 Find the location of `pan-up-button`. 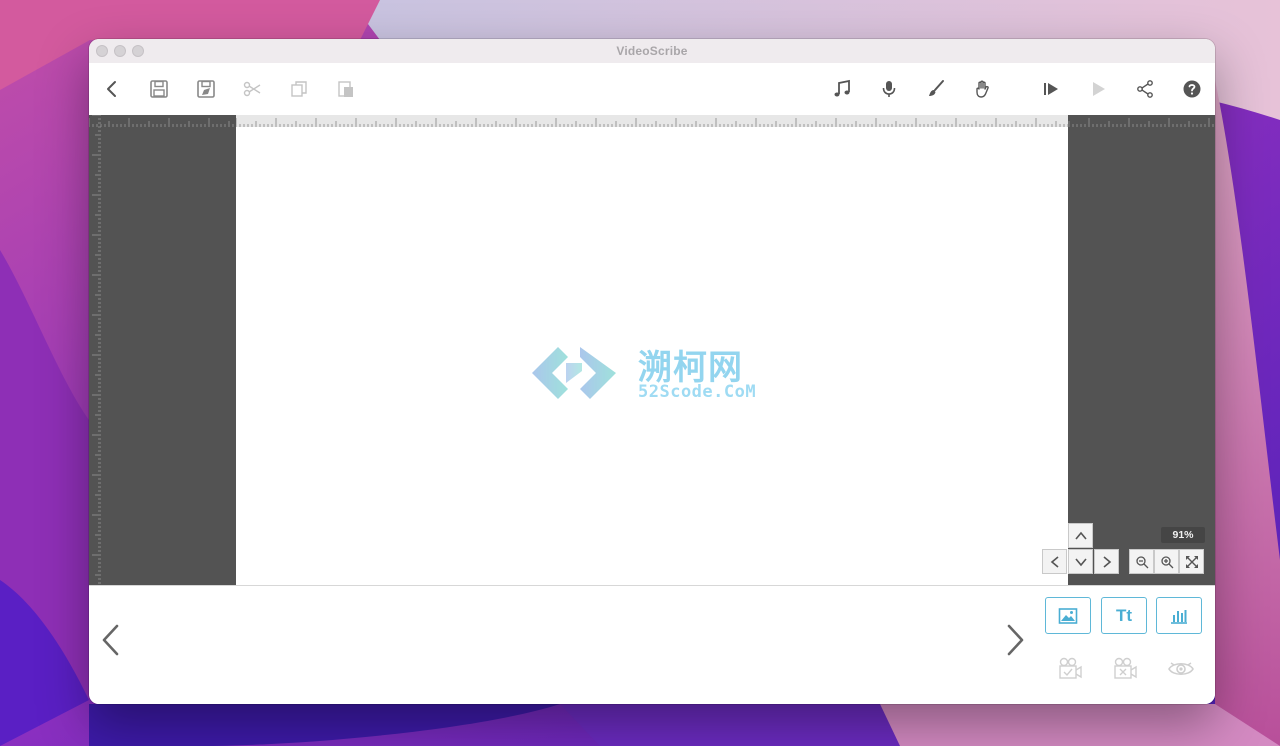

pan-up-button is located at coordinates (1080, 535).